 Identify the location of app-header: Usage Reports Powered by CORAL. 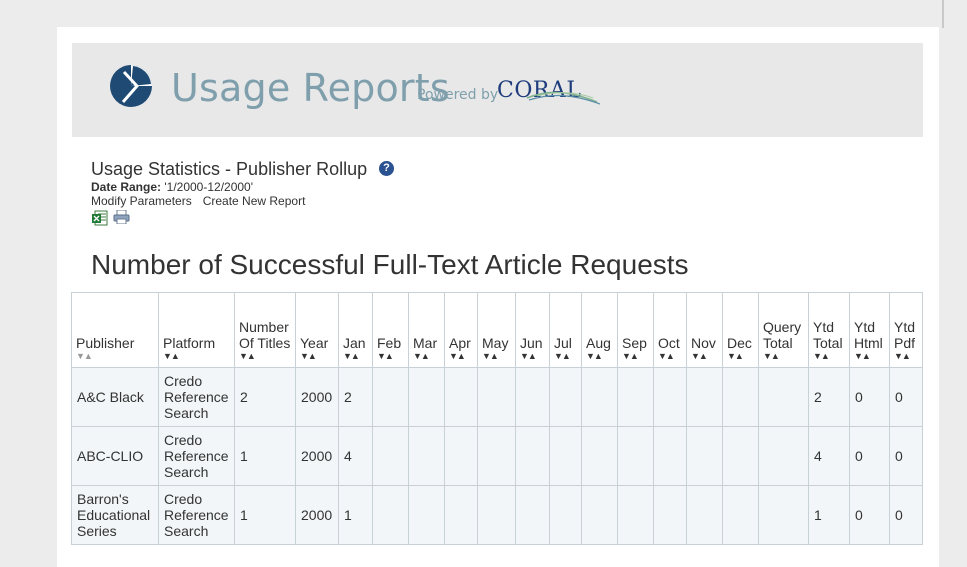
(497, 90).